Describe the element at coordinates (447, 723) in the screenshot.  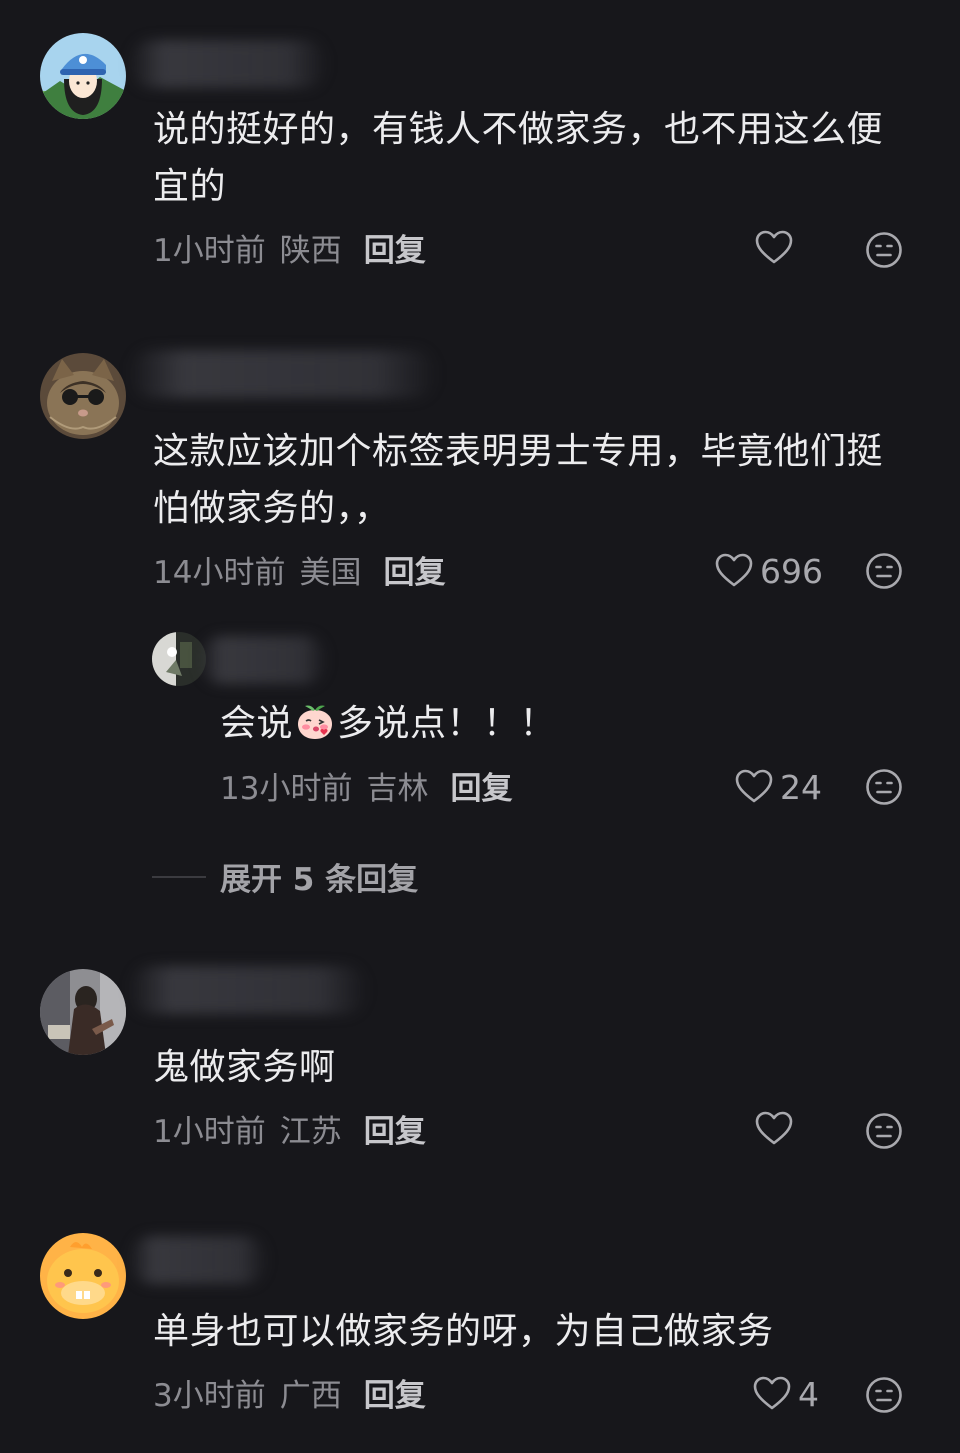
I see `reply-text-after: 多说点！！！` at that location.